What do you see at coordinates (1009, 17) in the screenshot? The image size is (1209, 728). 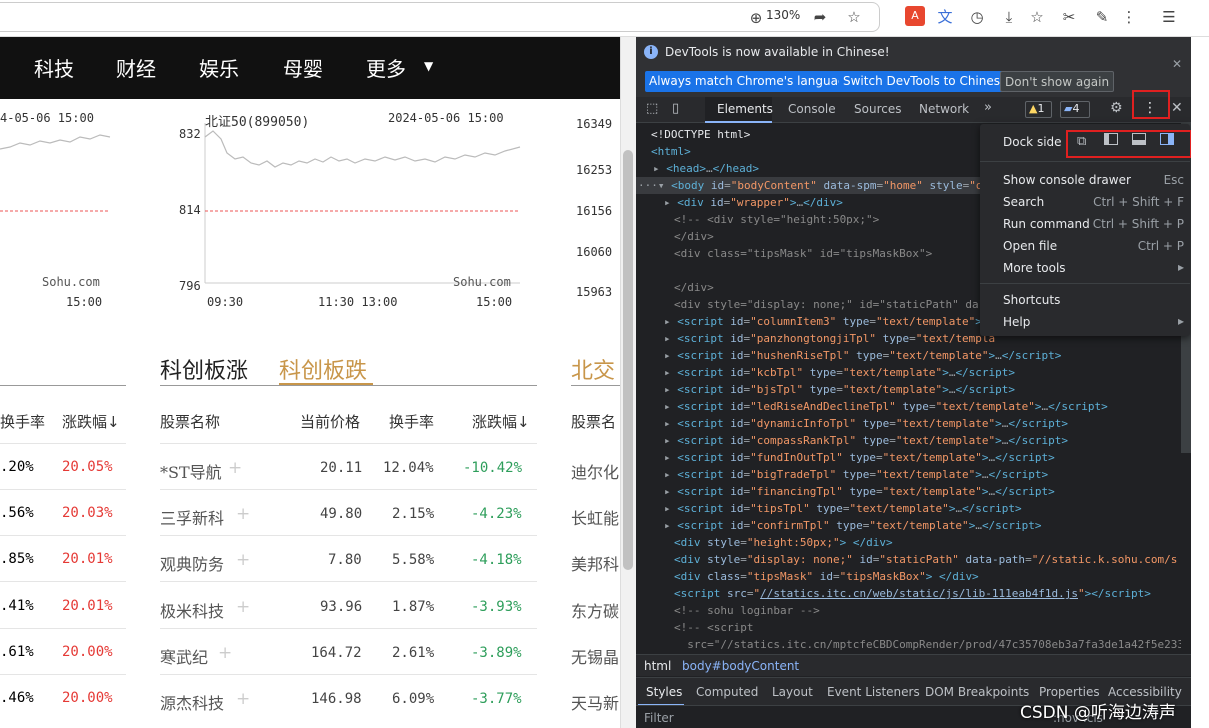 I see `download-icon: ⤓` at bounding box center [1009, 17].